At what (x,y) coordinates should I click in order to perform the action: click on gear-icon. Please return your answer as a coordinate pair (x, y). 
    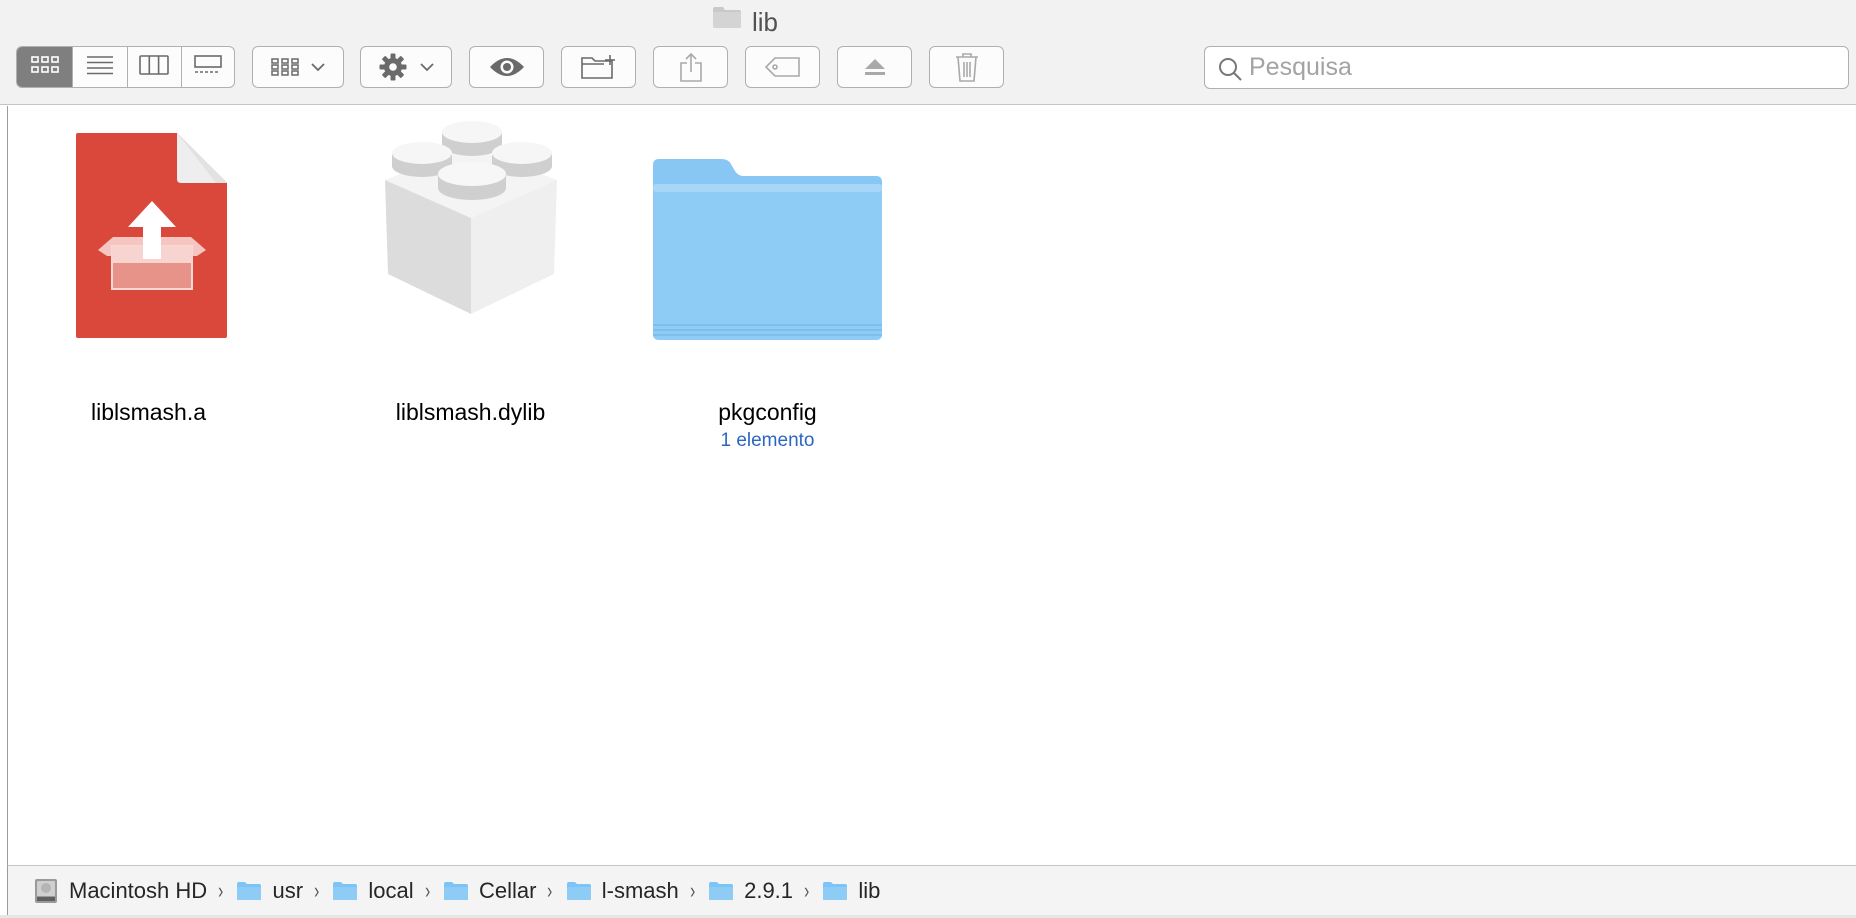
    Looking at the image, I should click on (393, 67).